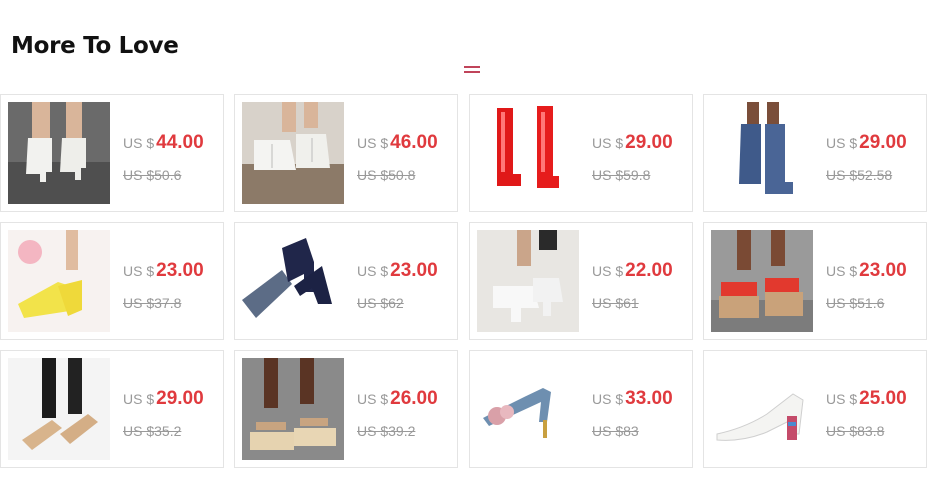 The height and width of the screenshot is (496, 943). What do you see at coordinates (380, 303) in the screenshot?
I see `original-price: US $62` at bounding box center [380, 303].